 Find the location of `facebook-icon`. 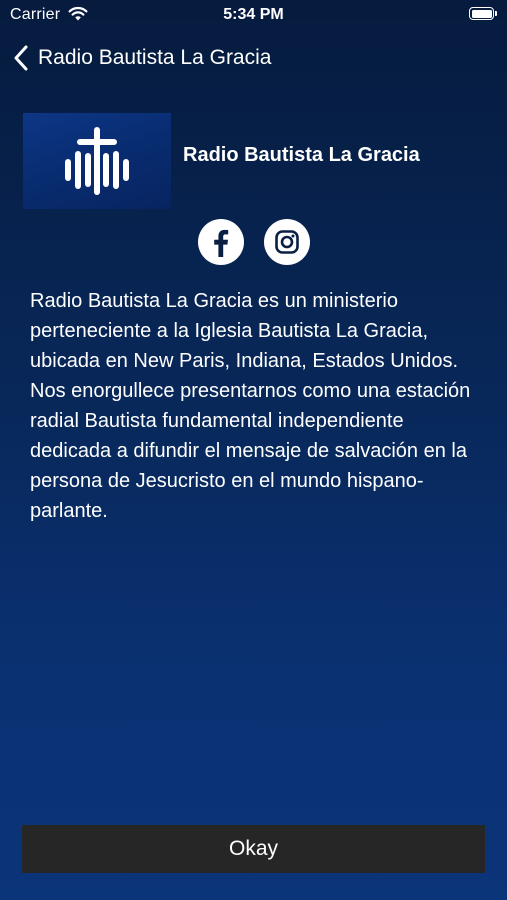

facebook-icon is located at coordinates (221, 243).